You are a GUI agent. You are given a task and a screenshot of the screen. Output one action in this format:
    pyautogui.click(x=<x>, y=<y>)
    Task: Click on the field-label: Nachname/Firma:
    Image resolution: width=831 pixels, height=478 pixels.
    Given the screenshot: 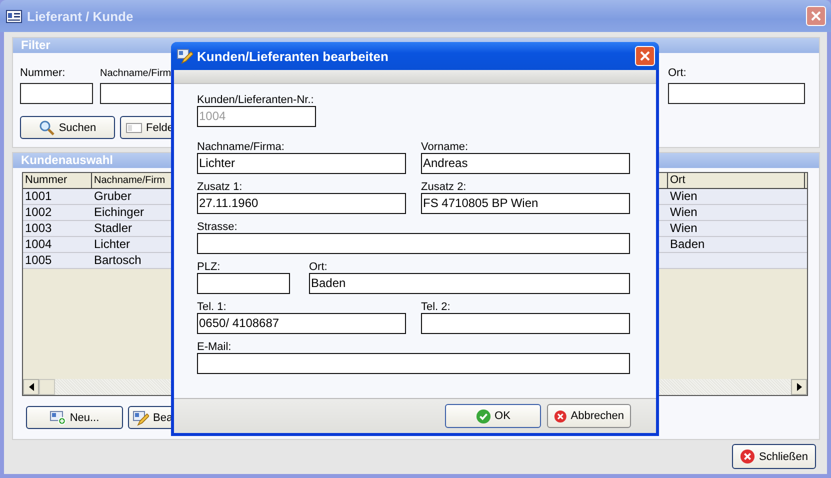 What is the action you would take?
    pyautogui.click(x=241, y=147)
    